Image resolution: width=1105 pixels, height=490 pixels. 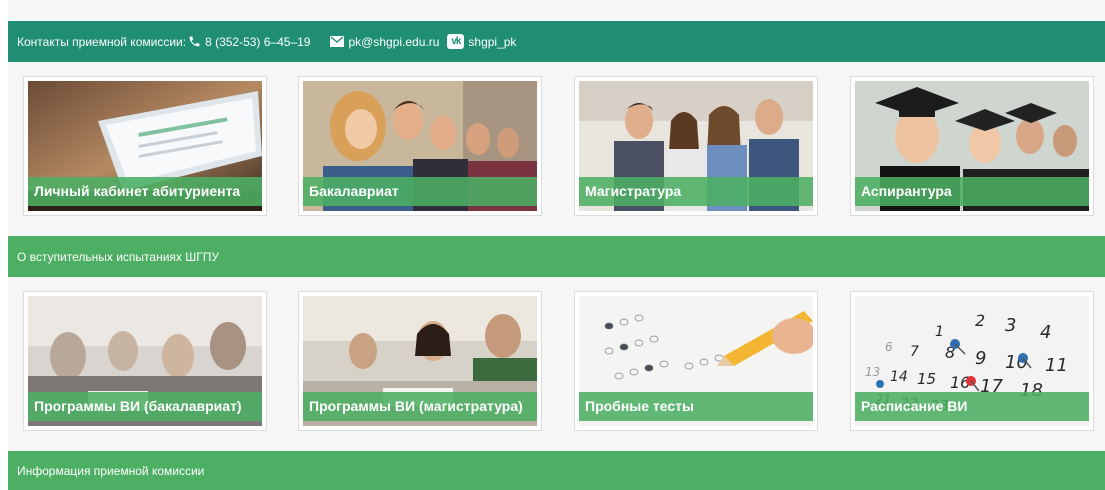 I want to click on card-programs-master: Программы ВИ (магистратура), so click(x=420, y=361).